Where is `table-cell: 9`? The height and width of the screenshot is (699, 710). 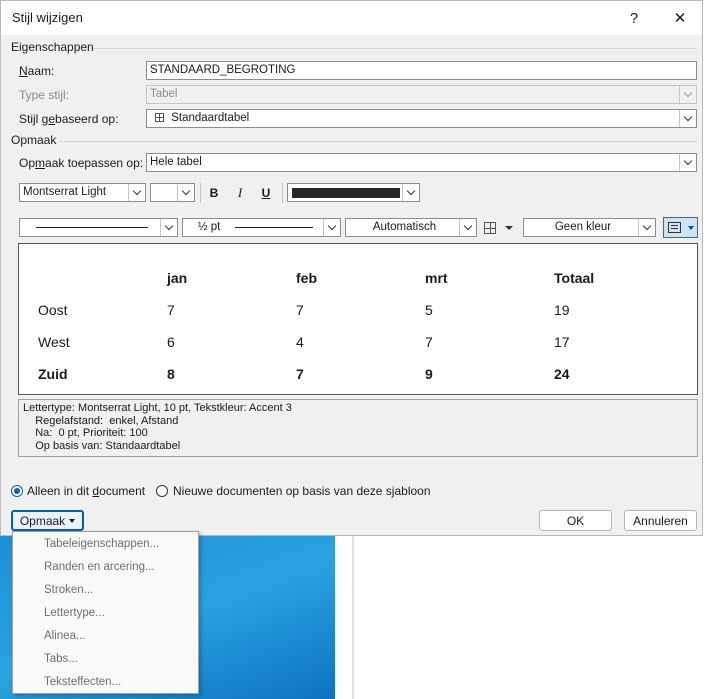
table-cell: 9 is located at coordinates (429, 374).